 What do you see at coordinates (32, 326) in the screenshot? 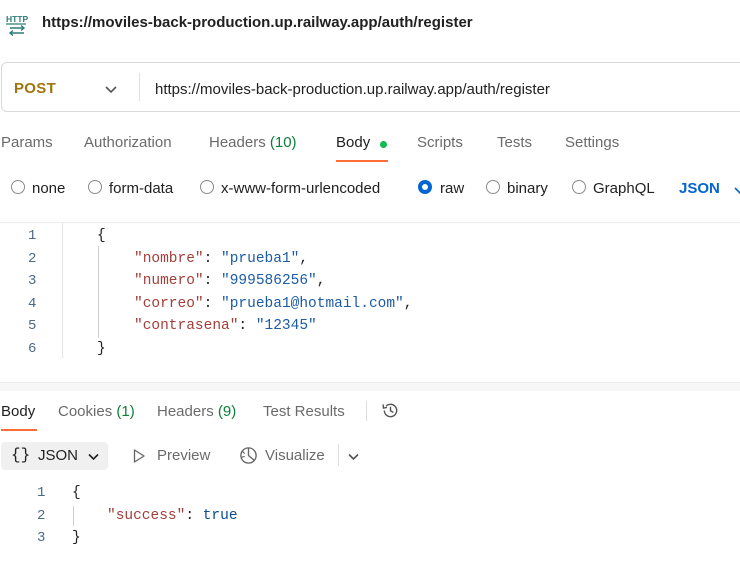
I see `line-number: 5` at bounding box center [32, 326].